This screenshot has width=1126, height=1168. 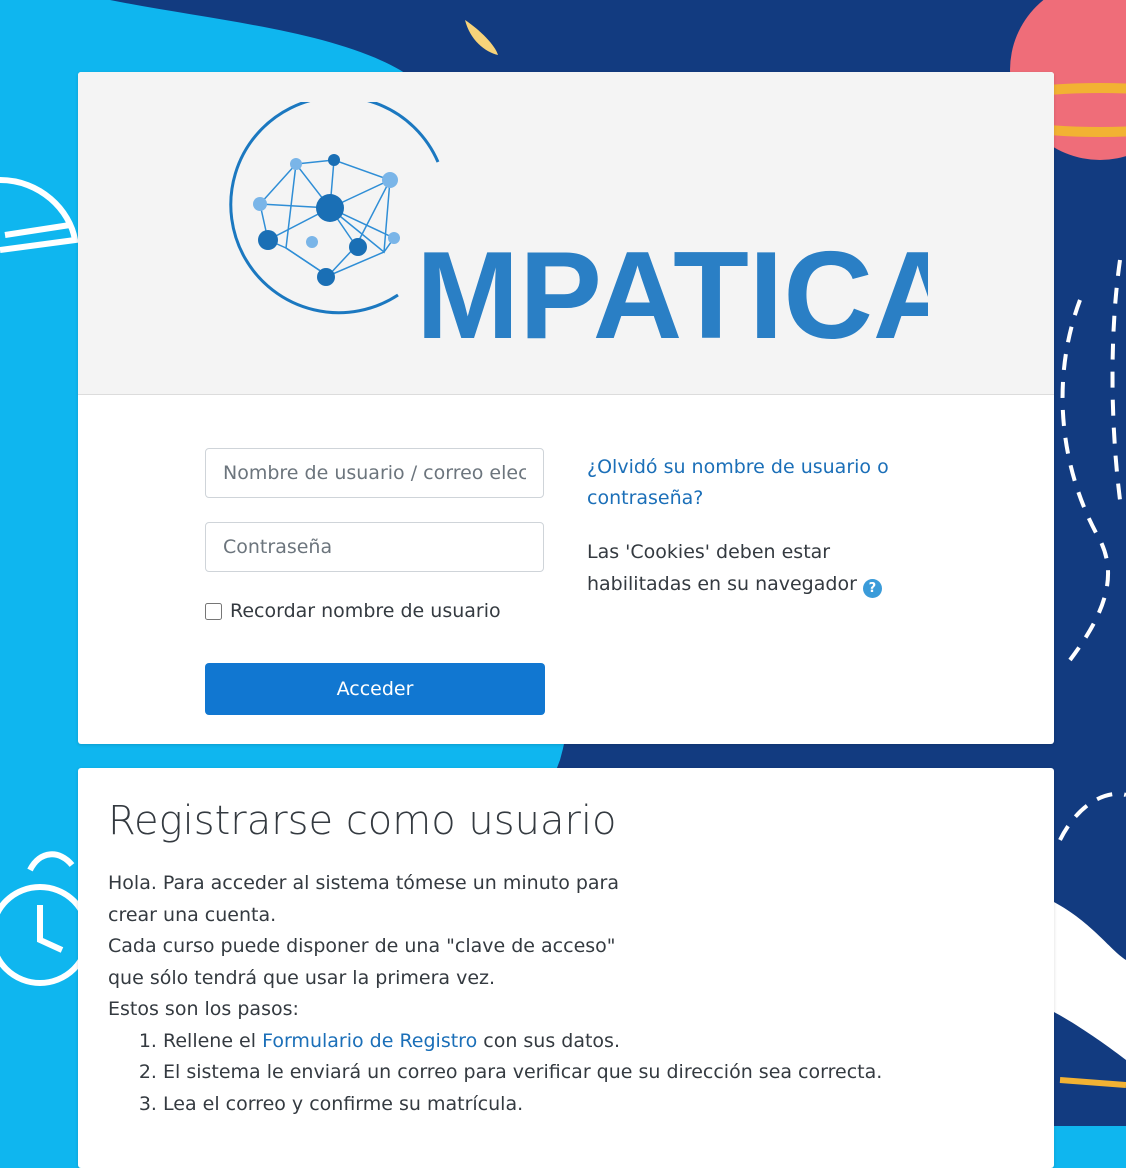 What do you see at coordinates (672, 294) in the screenshot?
I see `brand-name: MPATICA` at bounding box center [672, 294].